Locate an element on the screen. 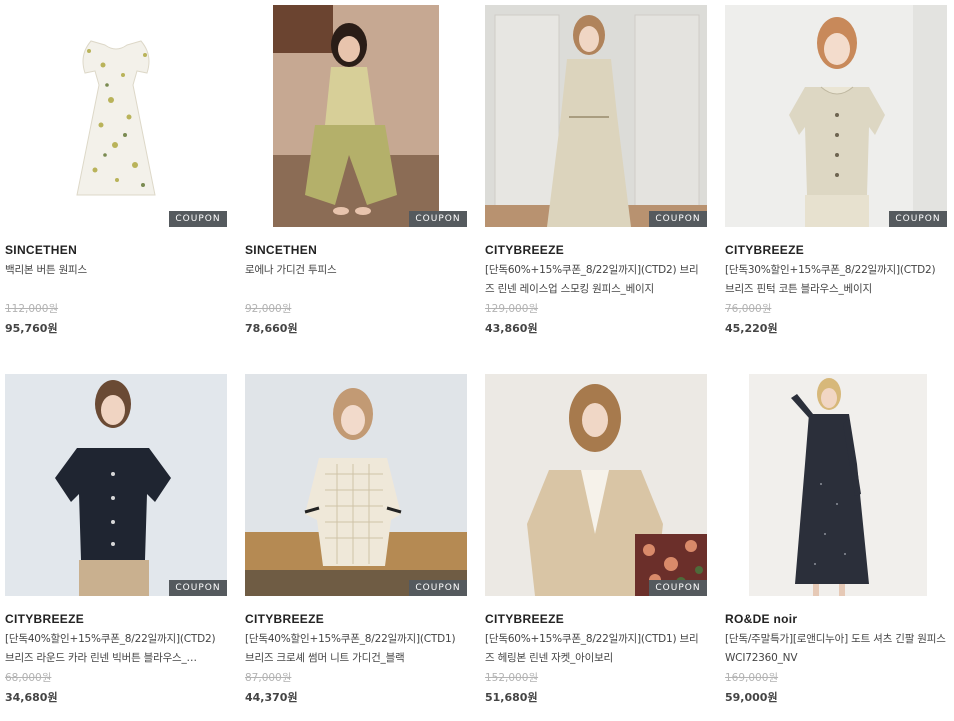  original-price: 92,000원 is located at coordinates (268, 309).